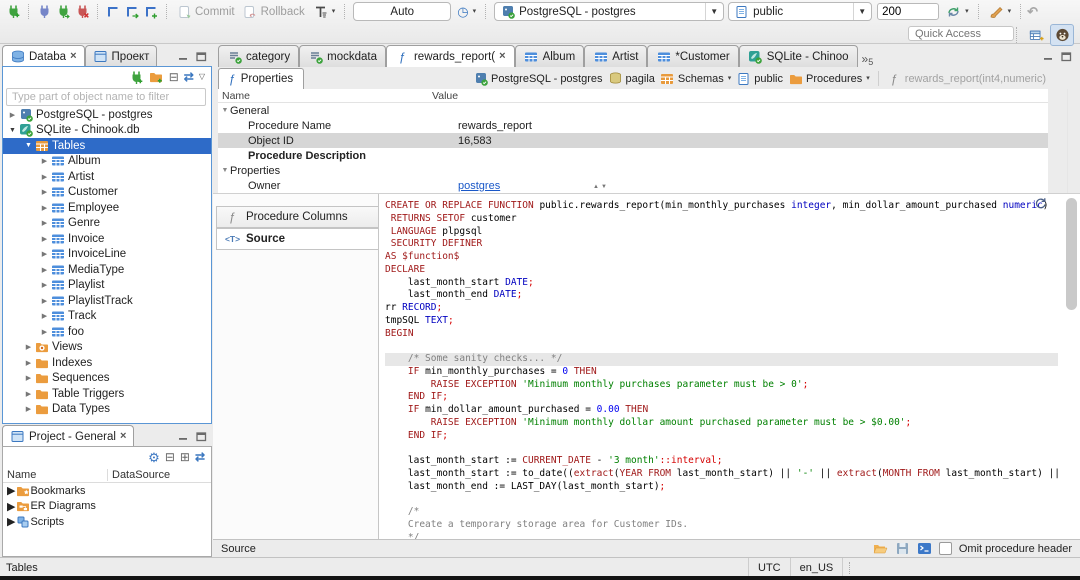  Describe the element at coordinates (730, 78) in the screenshot. I see `dropdown-arrow-icon: ▾` at that location.